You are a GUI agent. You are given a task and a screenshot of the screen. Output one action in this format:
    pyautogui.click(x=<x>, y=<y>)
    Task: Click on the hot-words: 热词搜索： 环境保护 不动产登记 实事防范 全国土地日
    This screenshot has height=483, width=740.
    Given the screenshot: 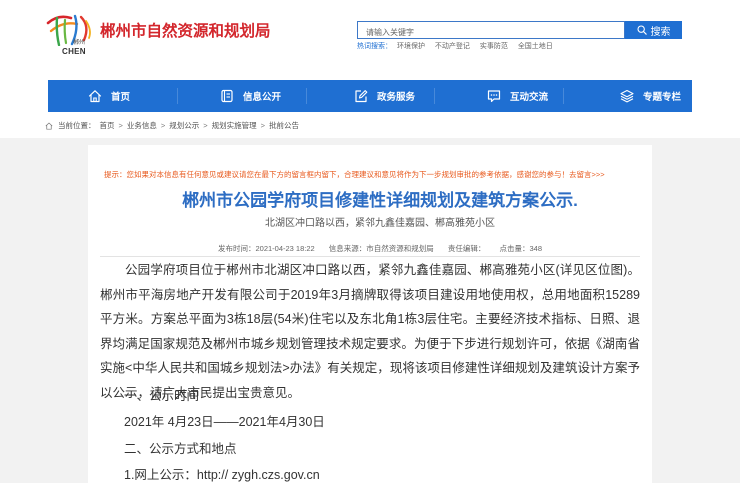 What is the action you would take?
    pyautogui.click(x=459, y=46)
    